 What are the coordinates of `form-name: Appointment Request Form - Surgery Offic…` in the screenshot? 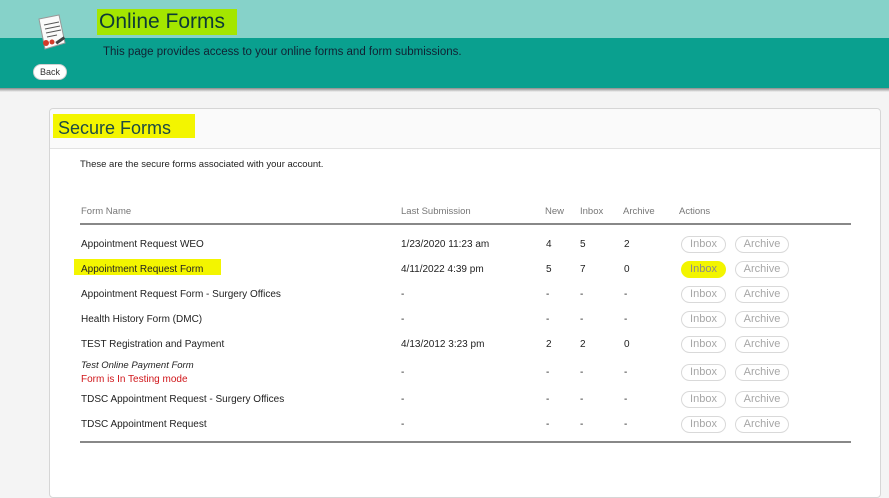 It's located at (181, 294).